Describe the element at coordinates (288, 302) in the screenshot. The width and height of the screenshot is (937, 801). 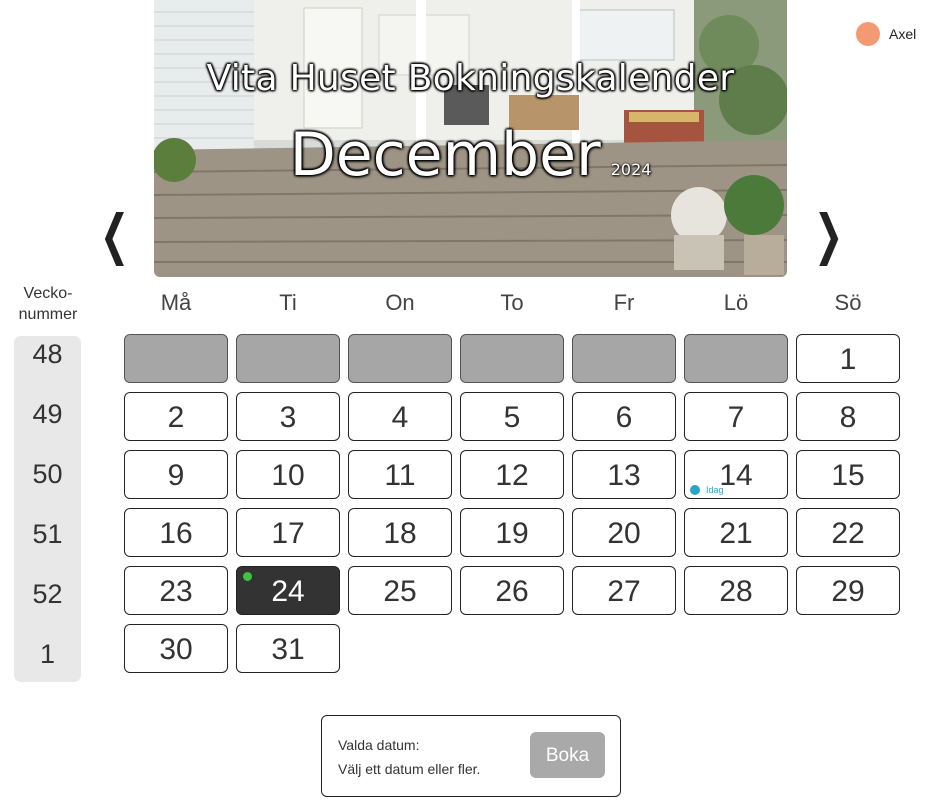
I see `weekday-tuesday: Ti` at that location.